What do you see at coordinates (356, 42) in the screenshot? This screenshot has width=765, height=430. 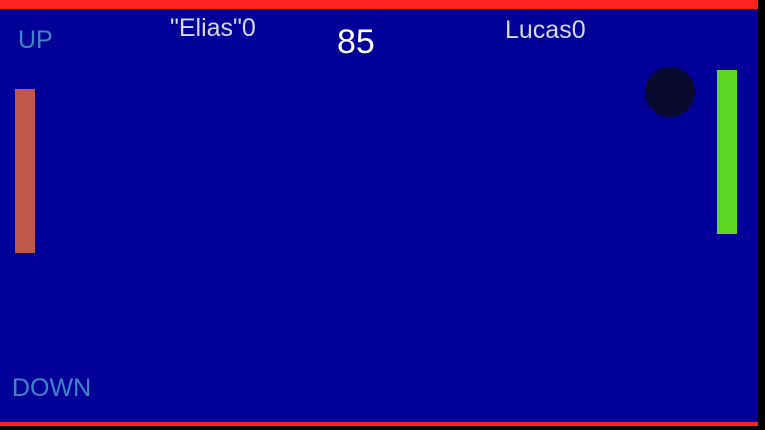 I see `game-timer: 85` at bounding box center [356, 42].